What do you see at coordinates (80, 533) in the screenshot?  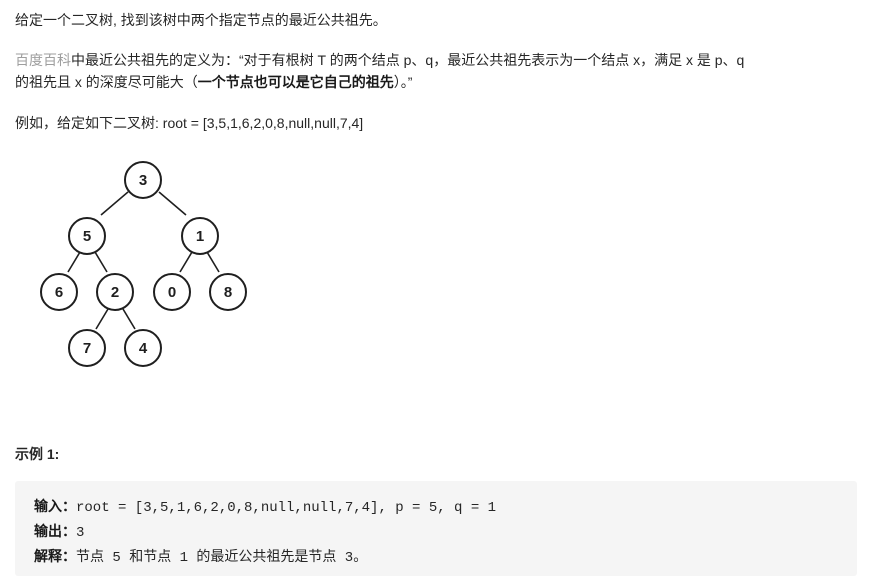 I see `output-value: 3` at bounding box center [80, 533].